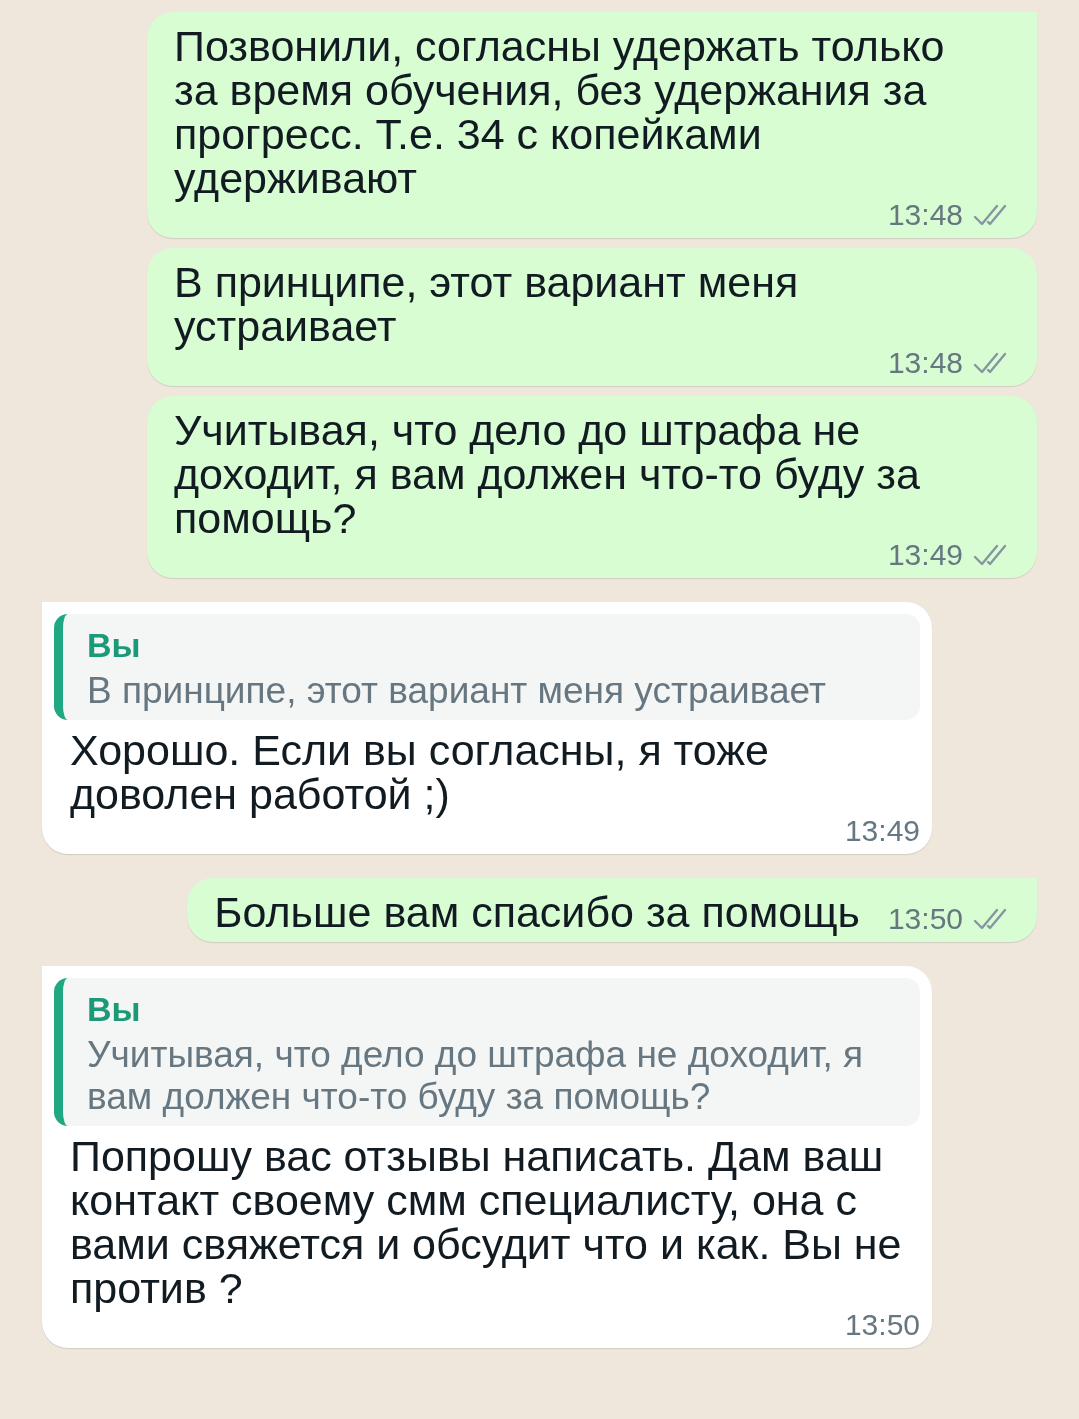  What do you see at coordinates (547, 474) in the screenshot?
I see `message-text: Учитывая, что дело до штрафа не доходит, я вам должен что-то буду за помощь?` at bounding box center [547, 474].